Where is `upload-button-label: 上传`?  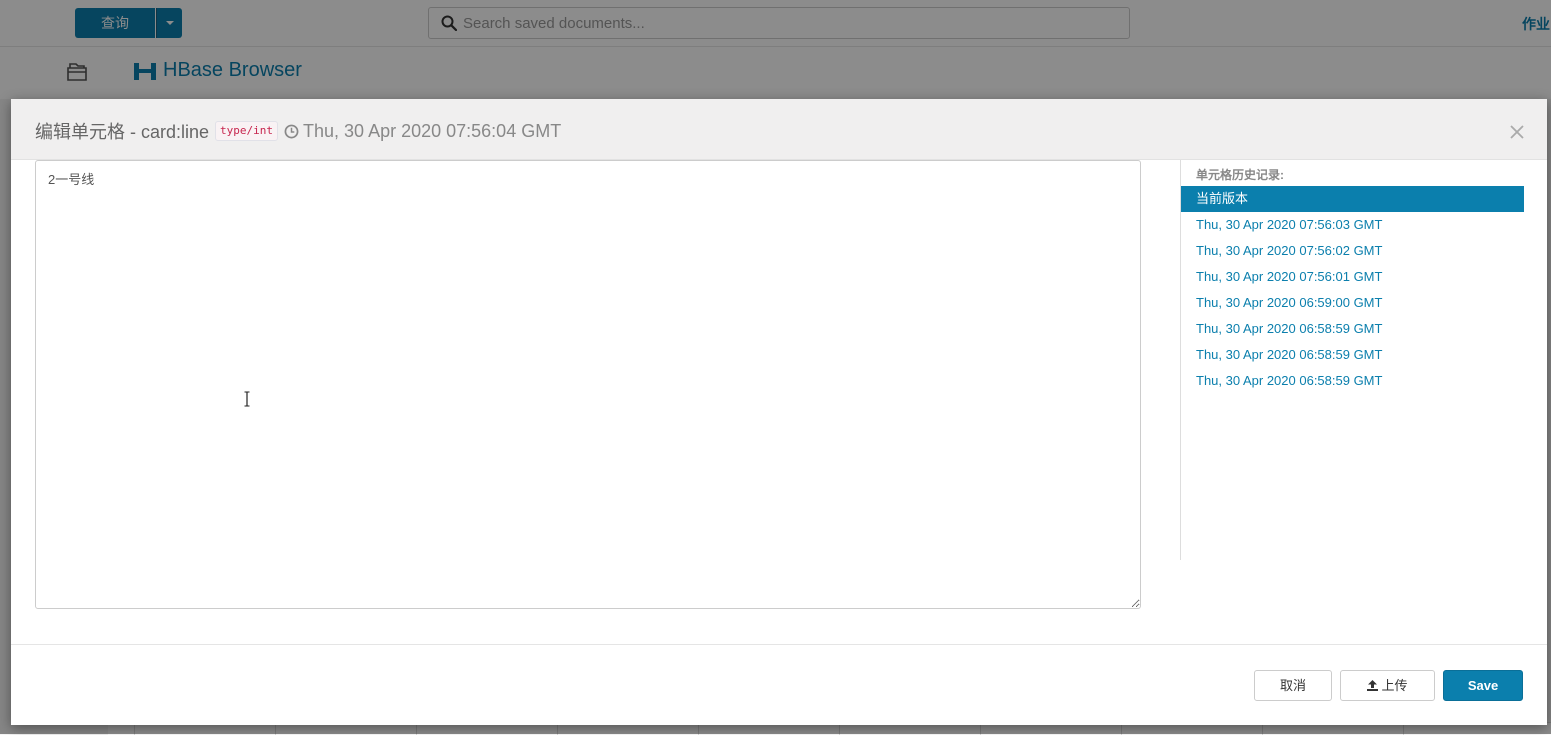 upload-button-label: 上传 is located at coordinates (1394, 685).